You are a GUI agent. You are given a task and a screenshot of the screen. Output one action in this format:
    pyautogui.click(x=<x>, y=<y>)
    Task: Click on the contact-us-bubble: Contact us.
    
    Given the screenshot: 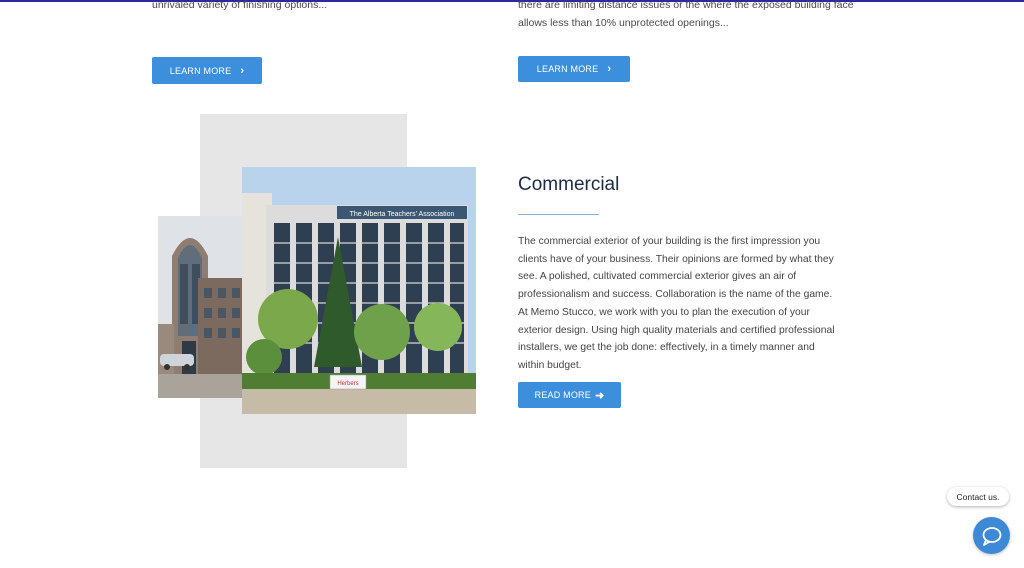 What is the action you would take?
    pyautogui.click(x=978, y=496)
    